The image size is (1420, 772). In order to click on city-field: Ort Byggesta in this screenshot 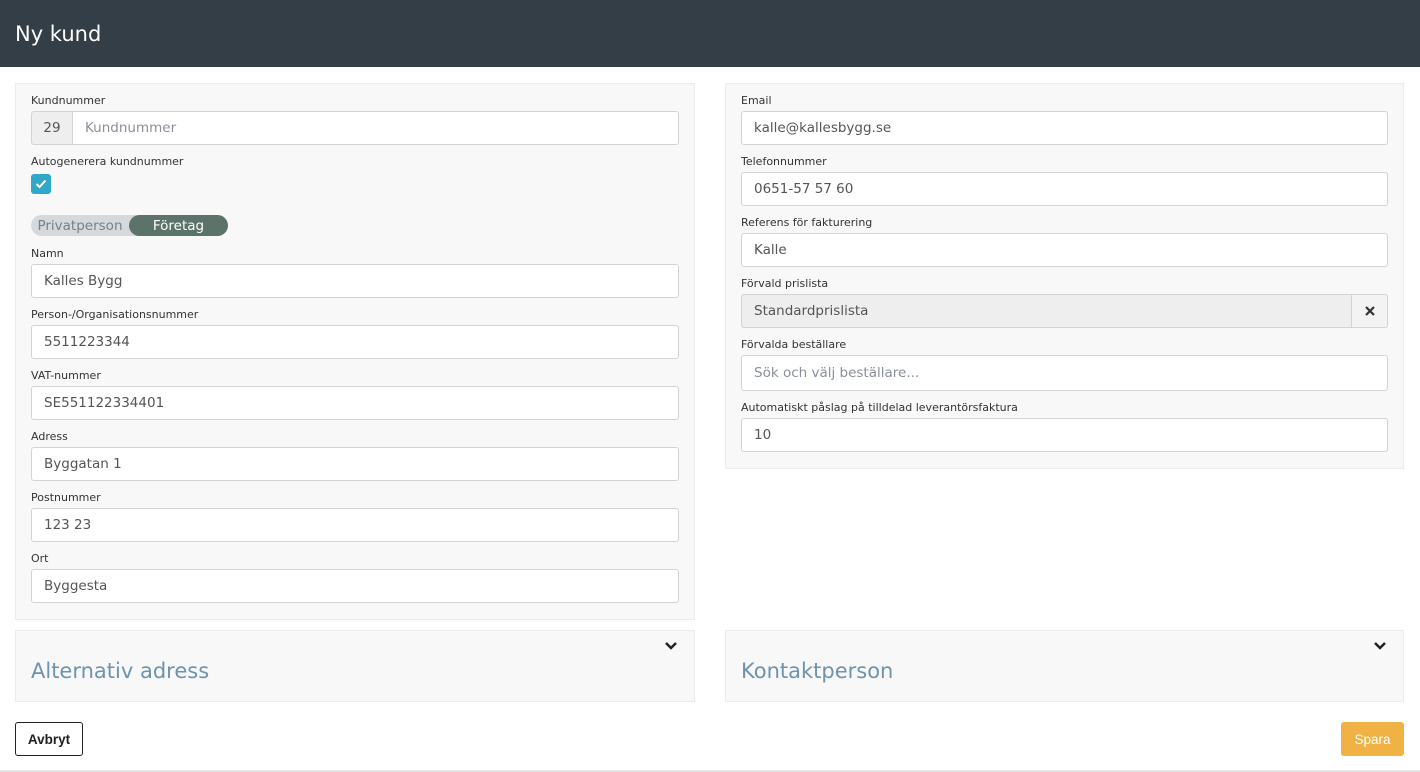, I will do `click(355, 577)`.